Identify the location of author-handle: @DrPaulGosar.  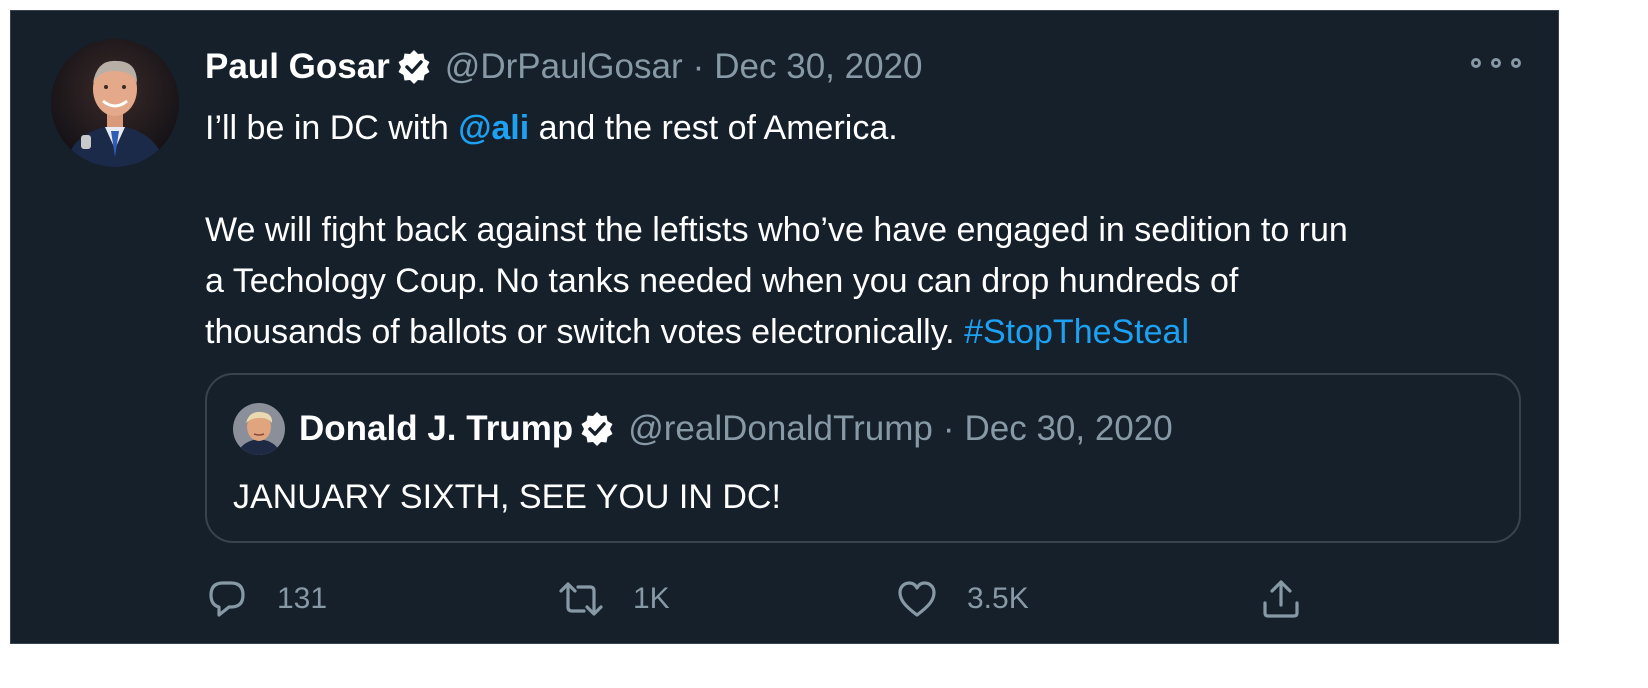
(564, 67).